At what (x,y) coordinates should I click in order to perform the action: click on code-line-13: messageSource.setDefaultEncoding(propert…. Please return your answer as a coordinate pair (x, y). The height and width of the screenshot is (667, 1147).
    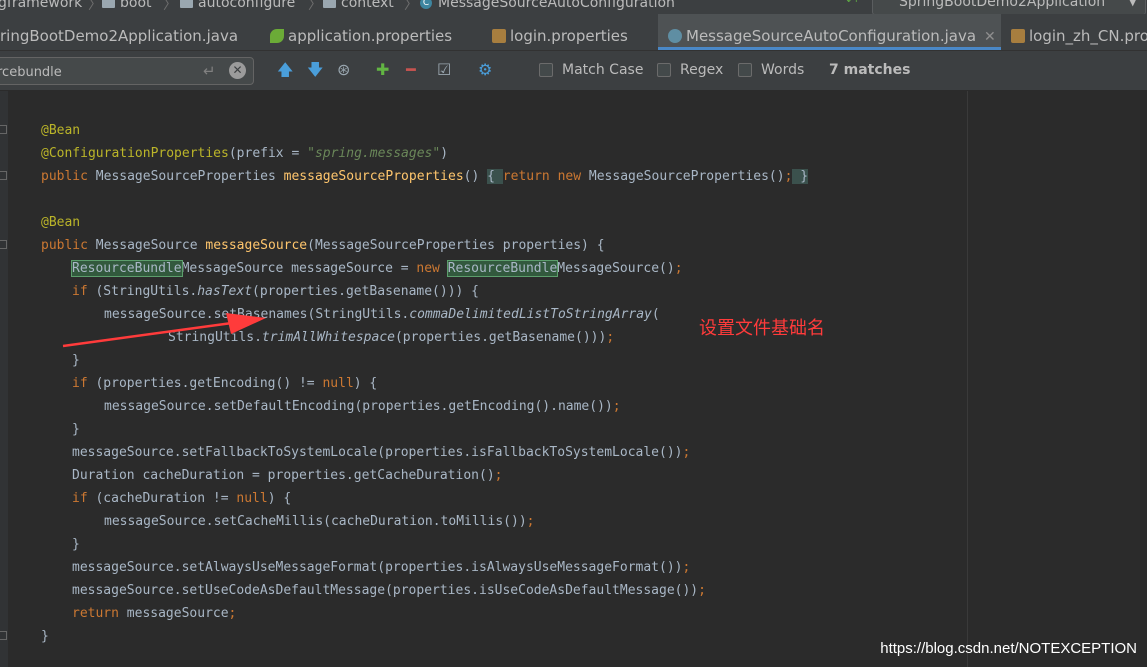
    Looking at the image, I should click on (362, 406).